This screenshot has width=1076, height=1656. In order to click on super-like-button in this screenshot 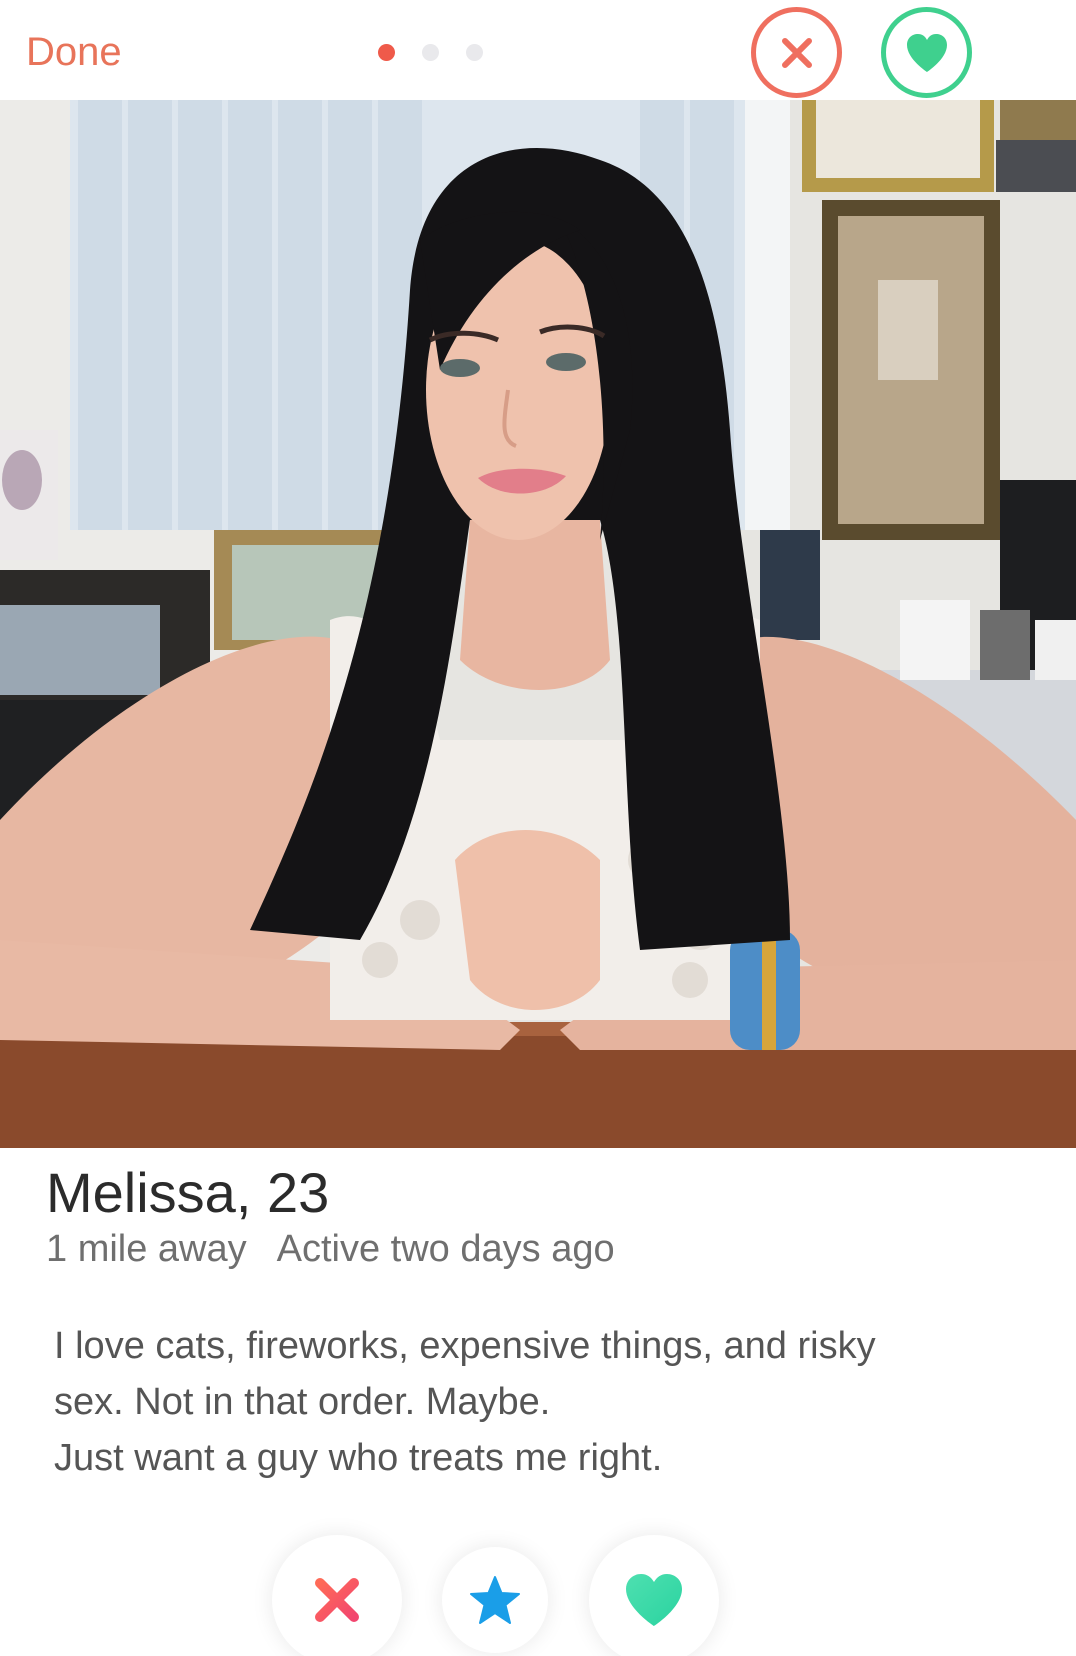, I will do `click(495, 1600)`.